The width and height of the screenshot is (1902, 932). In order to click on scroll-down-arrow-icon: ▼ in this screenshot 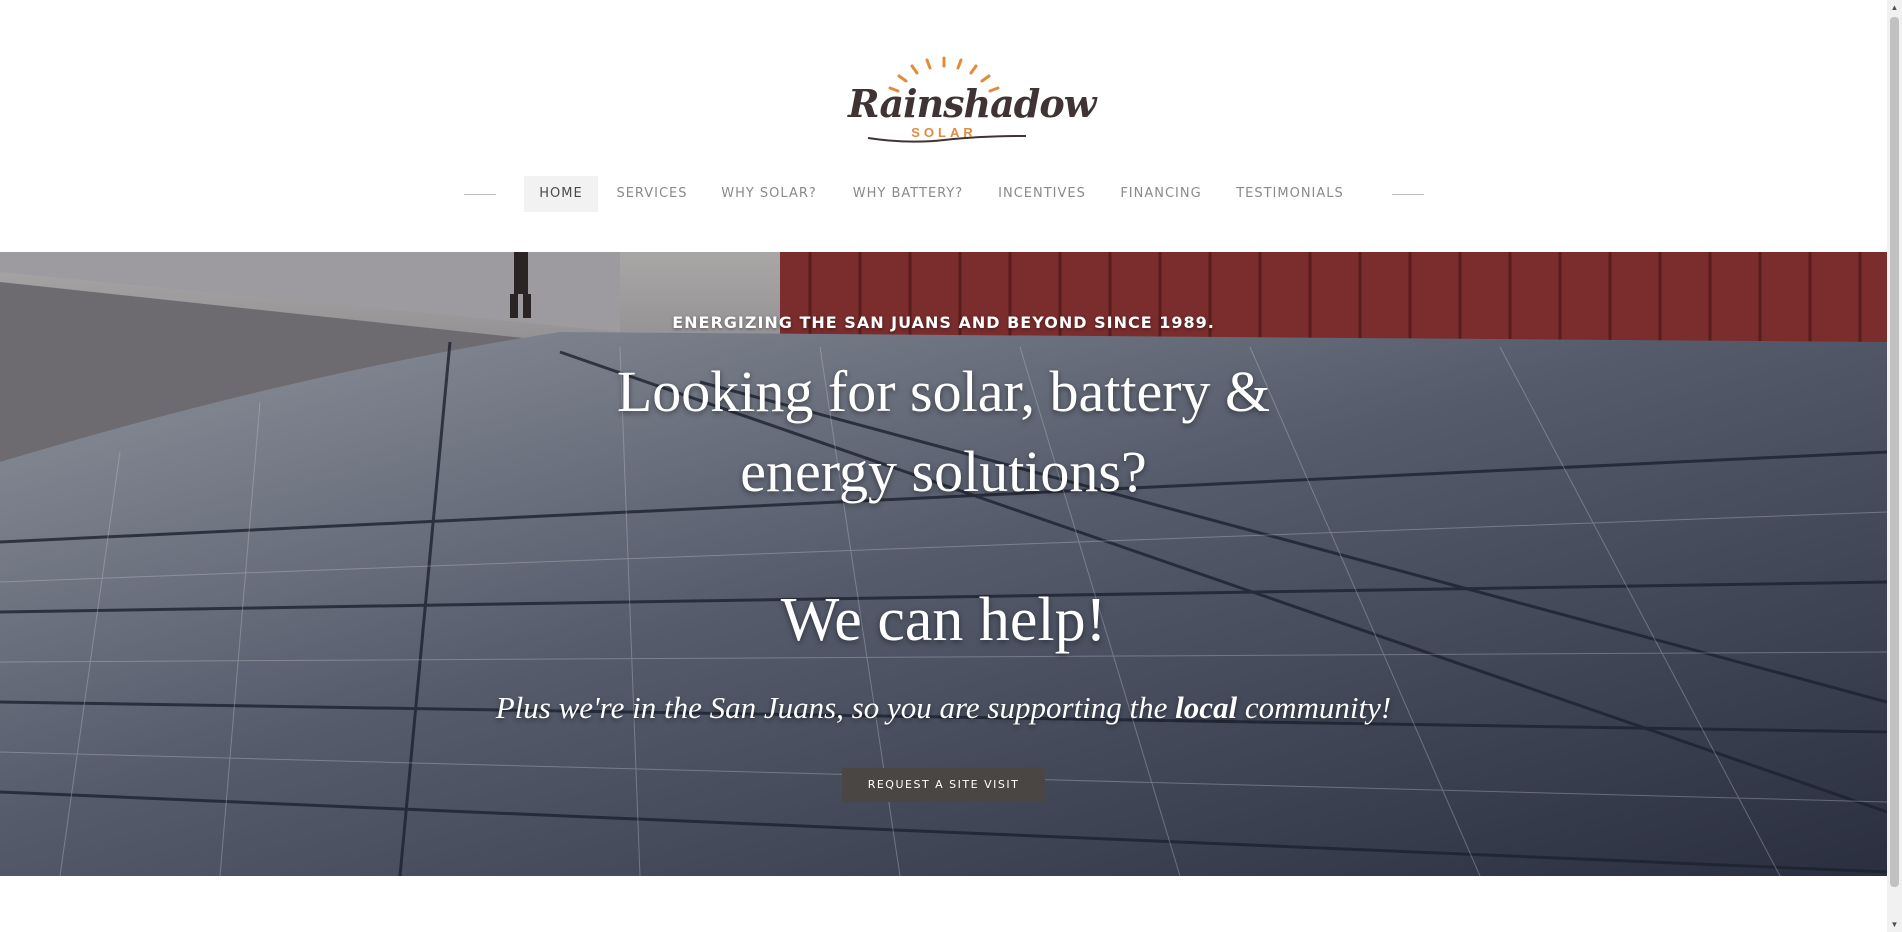, I will do `click(1894, 924)`.